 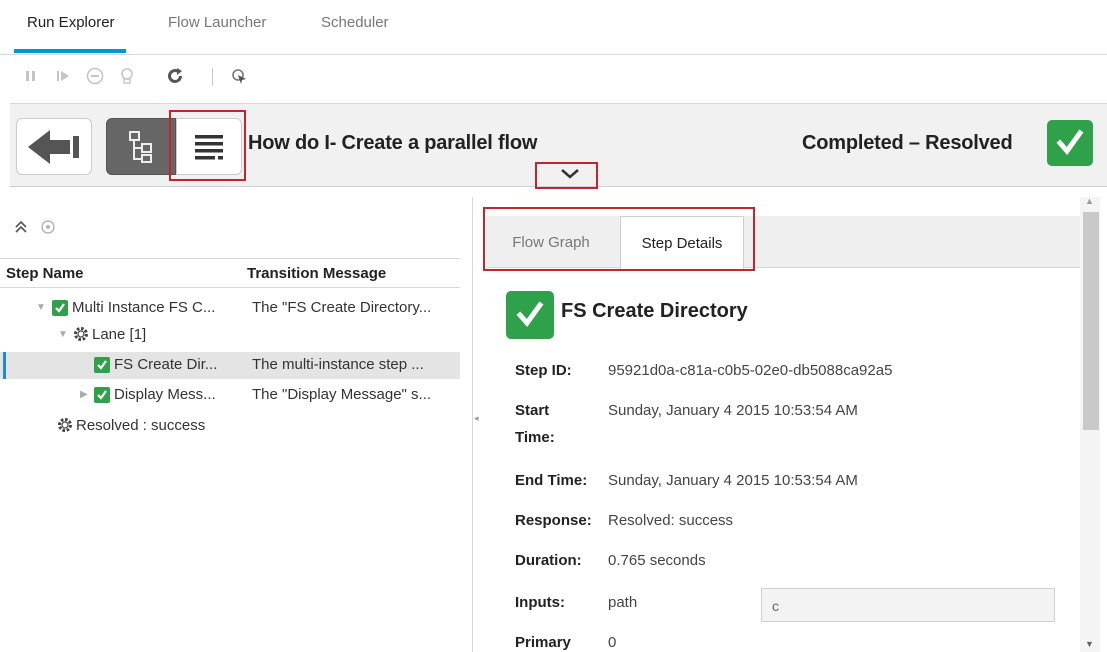 What do you see at coordinates (70, 51) in the screenshot?
I see `active-tab-indicator` at bounding box center [70, 51].